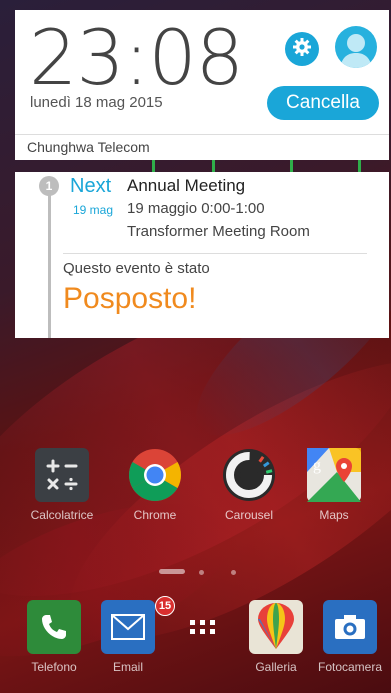 The height and width of the screenshot is (693, 391). I want to click on event-title: Annual Meeting, so click(186, 185).